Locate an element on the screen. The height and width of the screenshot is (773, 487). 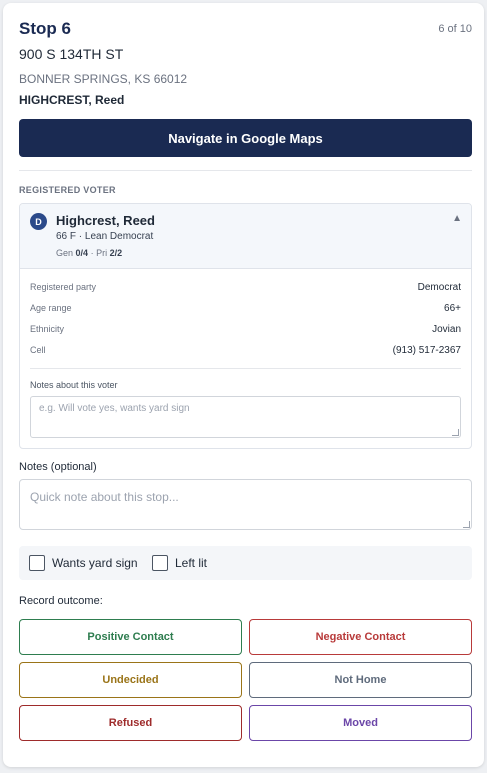
wants-yard-sign-label: Wants yard sign is located at coordinates (95, 563).